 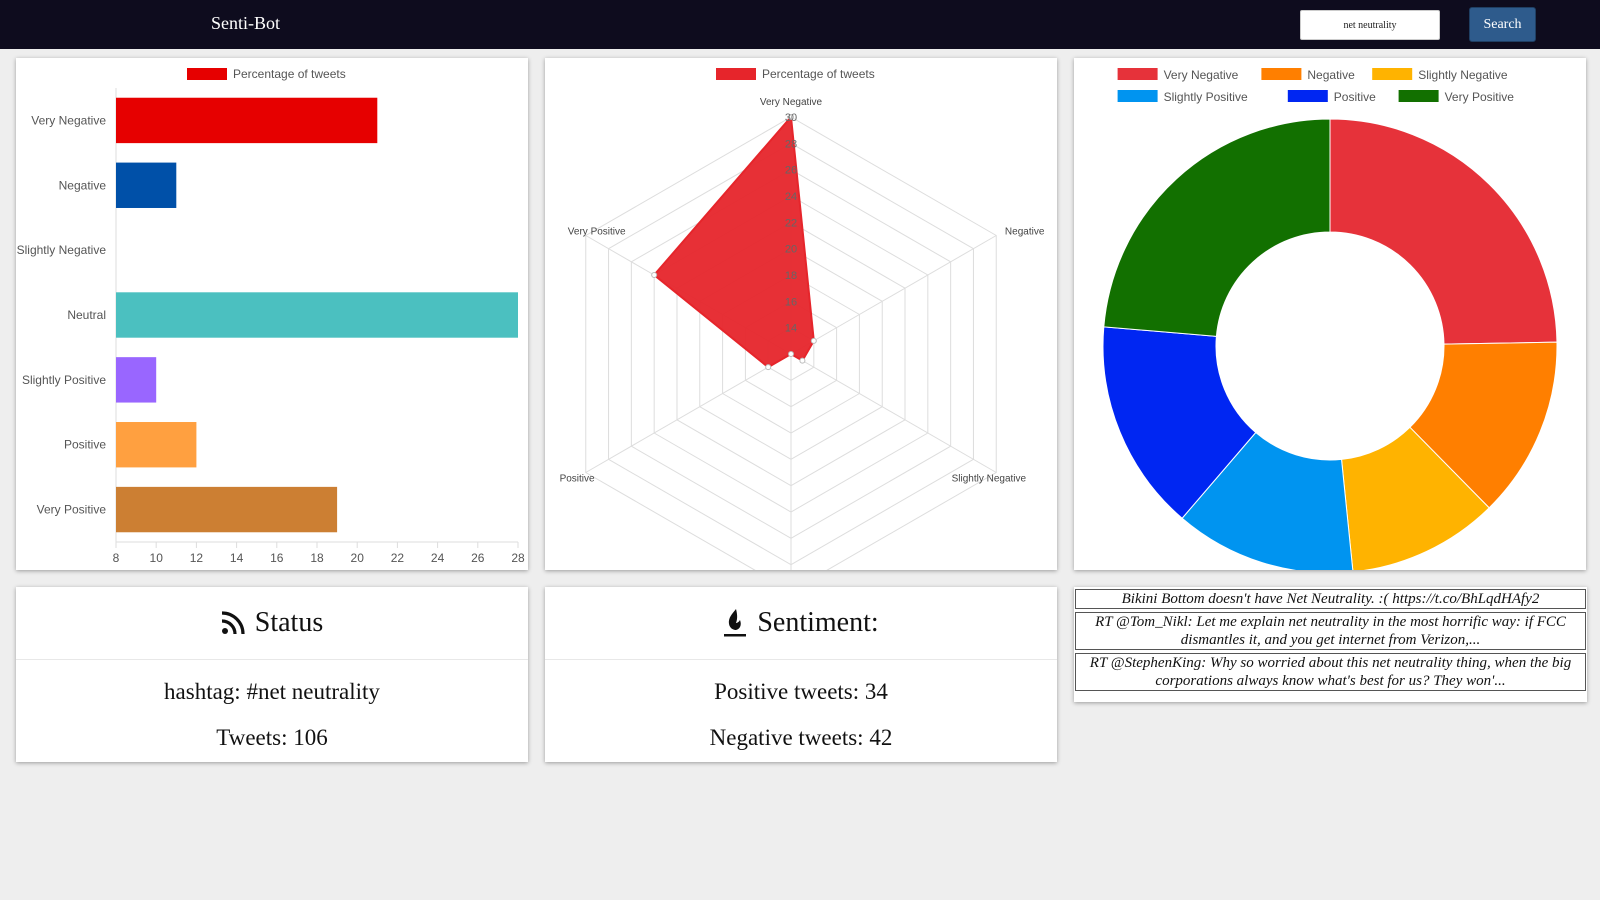 I want to click on radar-tick-label: 26, so click(x=791, y=171).